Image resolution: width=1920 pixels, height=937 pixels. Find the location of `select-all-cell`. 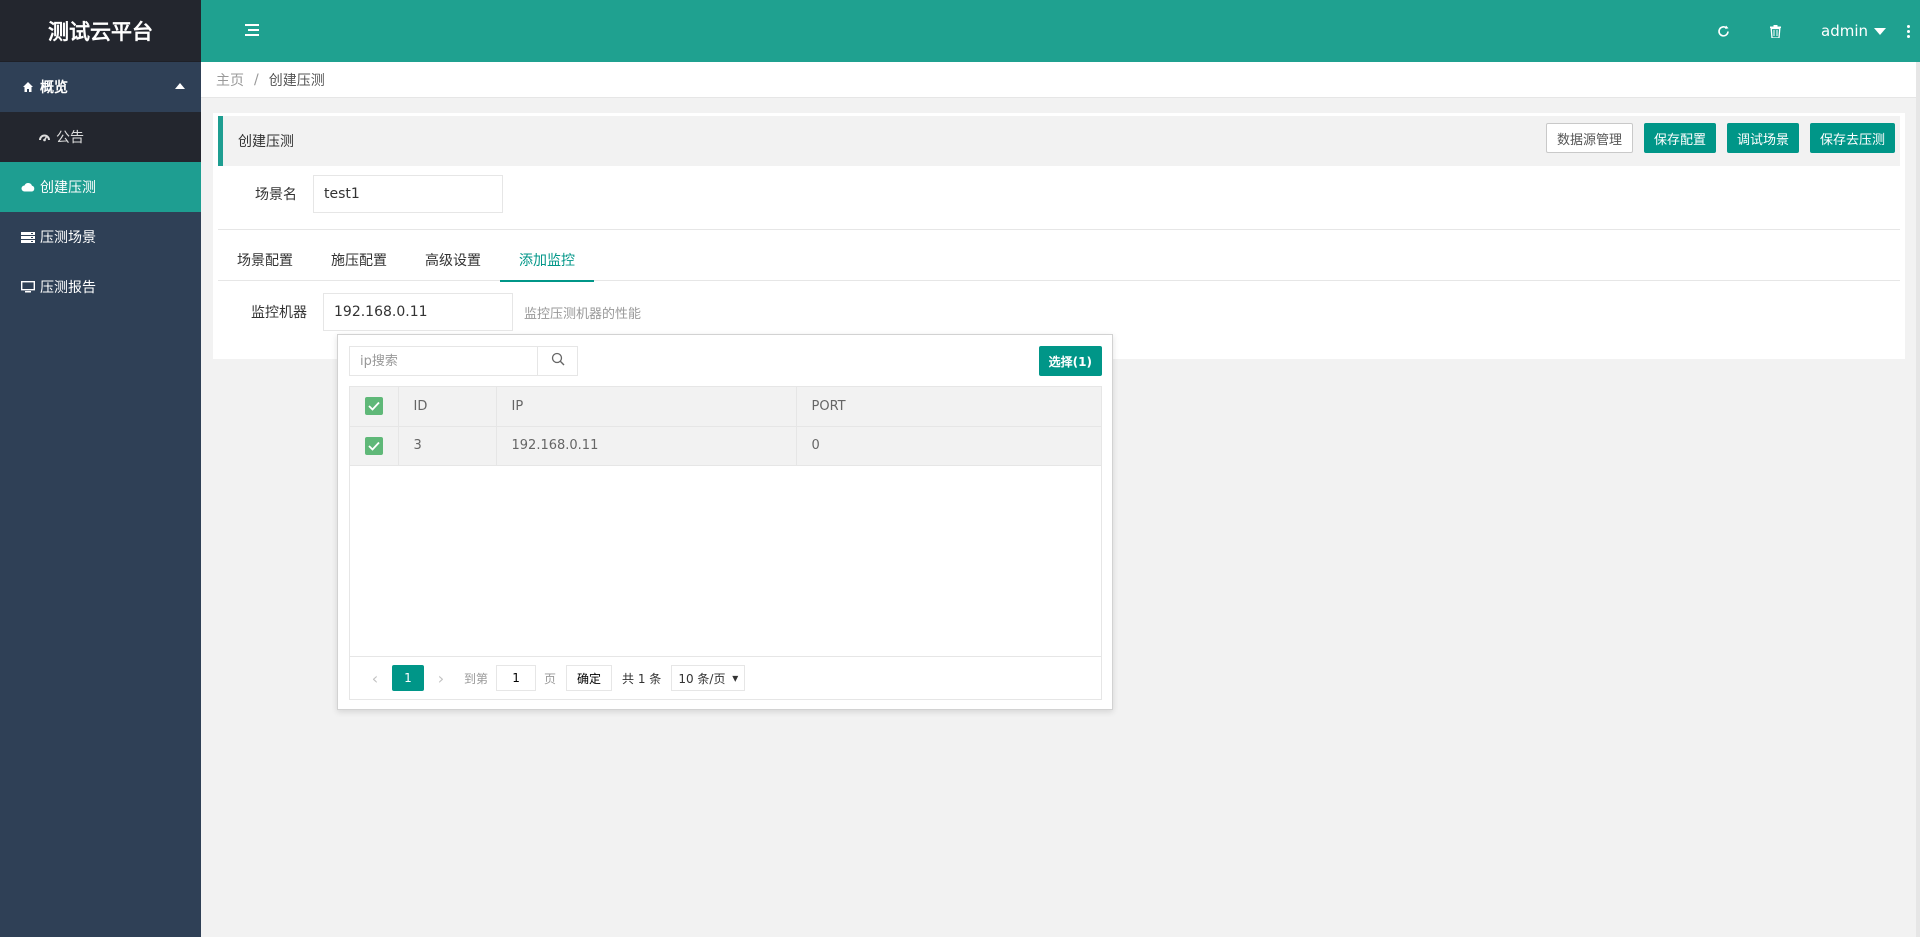

select-all-cell is located at coordinates (374, 407).